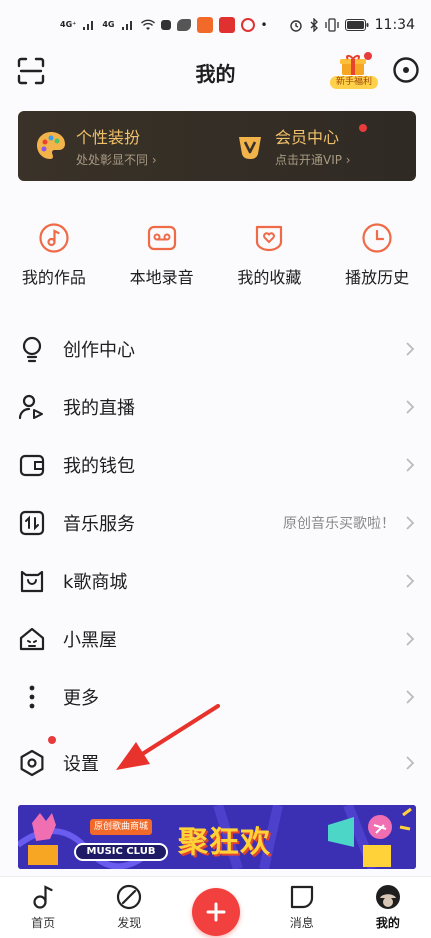  What do you see at coordinates (387, 897) in the screenshot?
I see `avatar-icon` at bounding box center [387, 897].